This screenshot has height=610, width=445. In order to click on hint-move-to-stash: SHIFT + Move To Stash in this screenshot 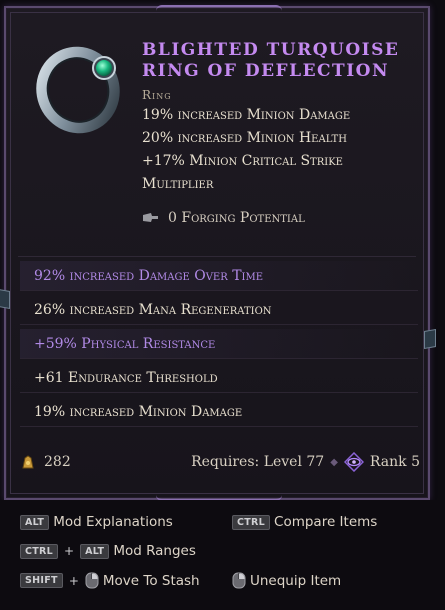, I will do `click(110, 580)`.